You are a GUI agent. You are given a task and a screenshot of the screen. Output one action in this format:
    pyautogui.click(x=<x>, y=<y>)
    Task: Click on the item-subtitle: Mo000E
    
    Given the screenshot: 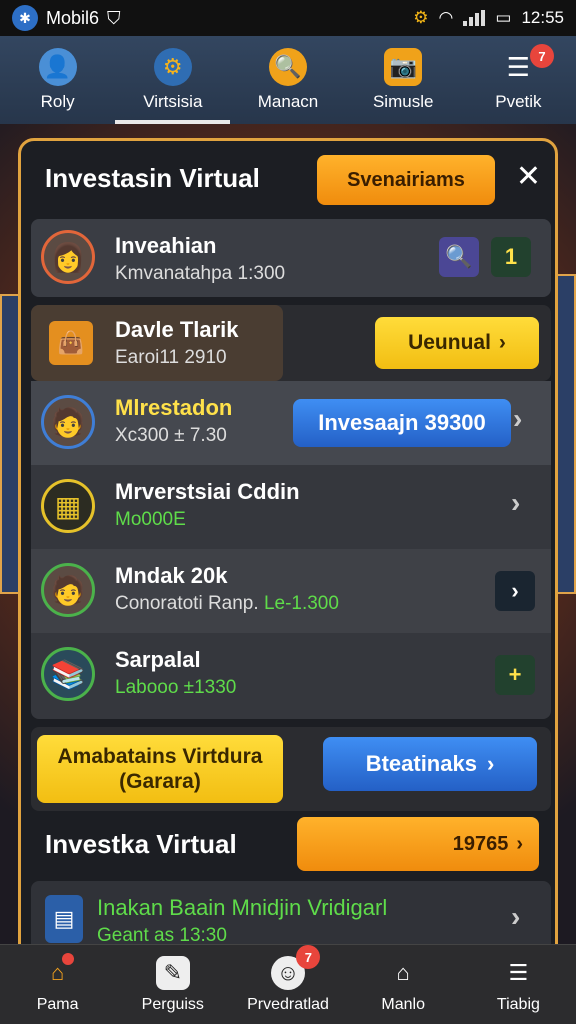 What is the action you would take?
    pyautogui.click(x=150, y=519)
    